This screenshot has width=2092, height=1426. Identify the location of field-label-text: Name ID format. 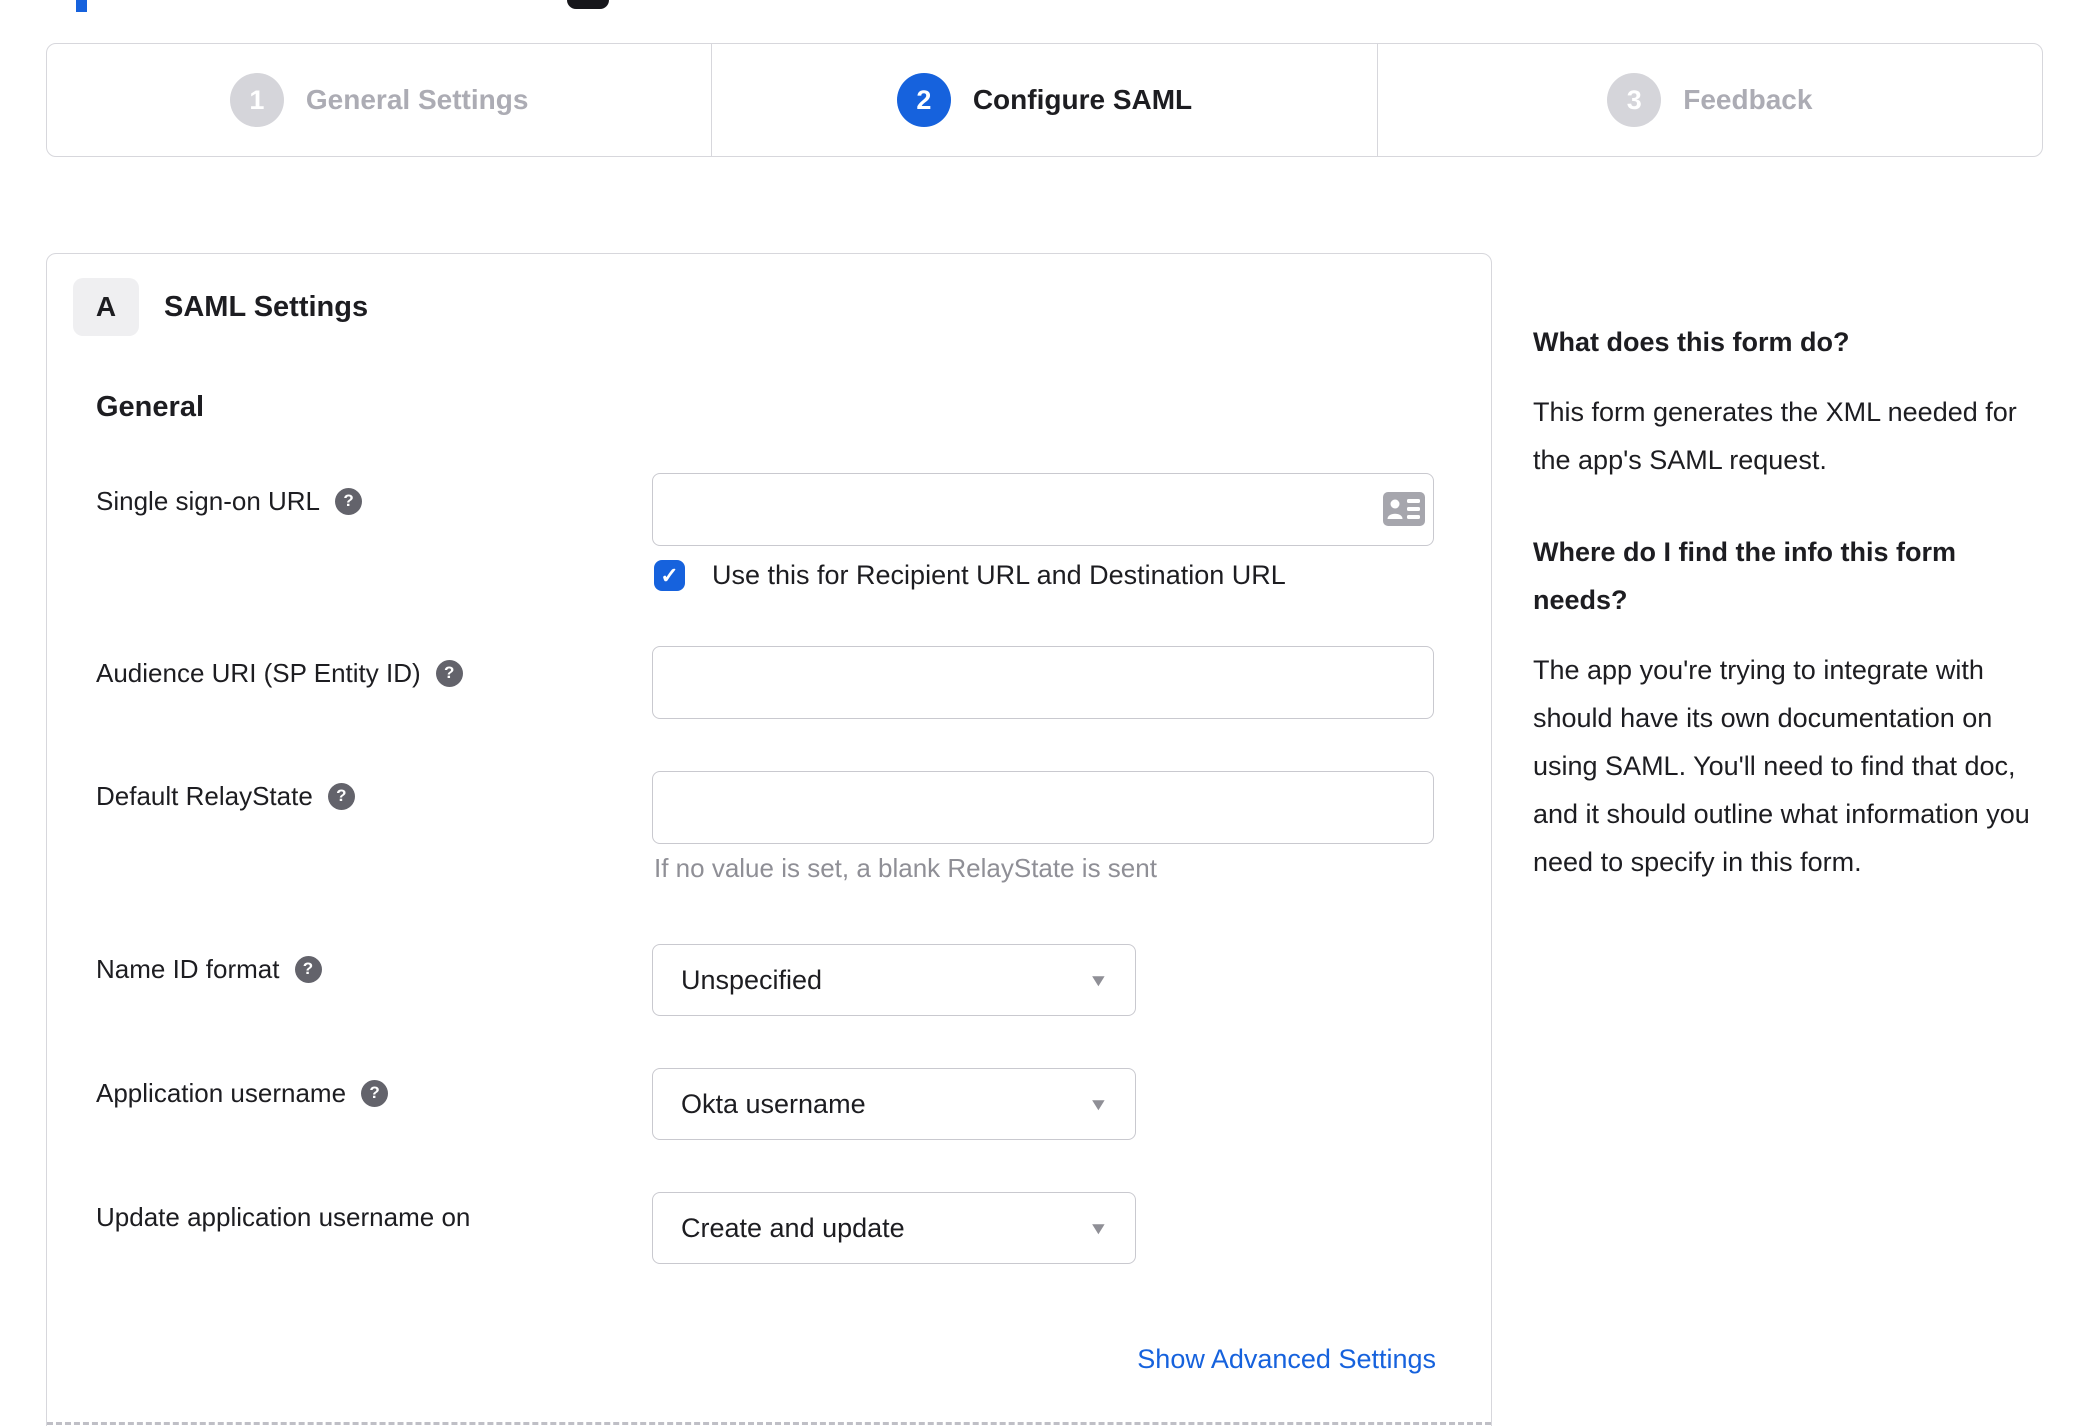
(188, 968).